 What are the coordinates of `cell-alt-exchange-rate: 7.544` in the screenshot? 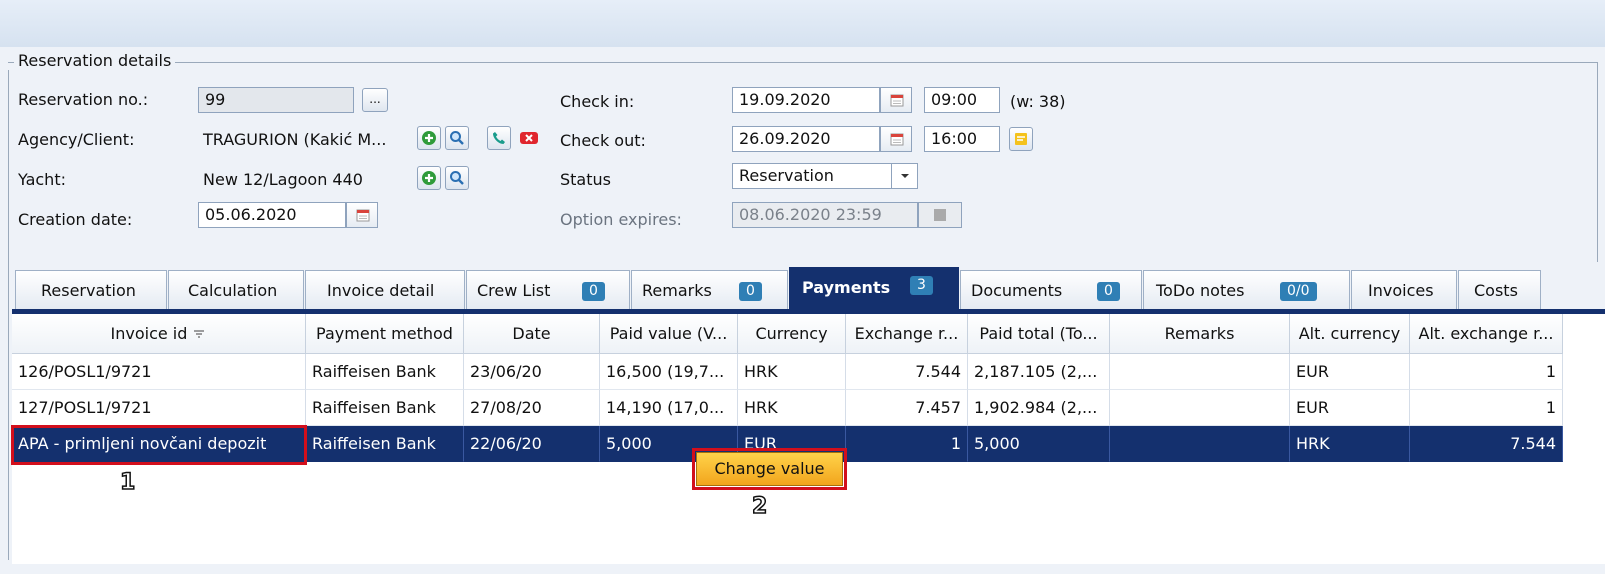 It's located at (1486, 444).